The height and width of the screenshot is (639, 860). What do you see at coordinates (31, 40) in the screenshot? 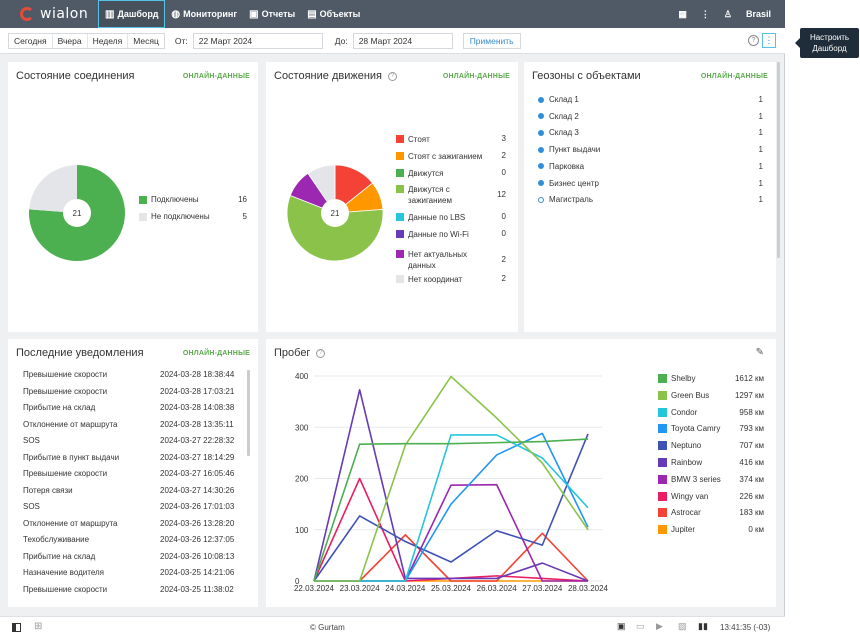
I see `period-today-button: Сегодня` at bounding box center [31, 40].